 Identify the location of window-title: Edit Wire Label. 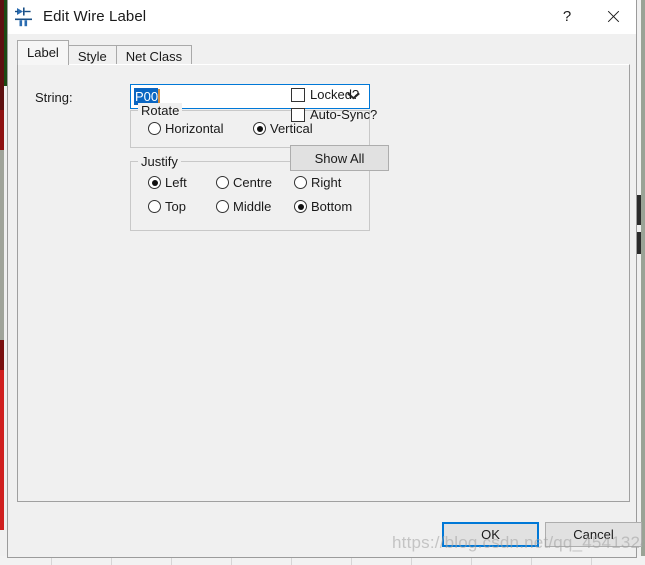
(95, 16).